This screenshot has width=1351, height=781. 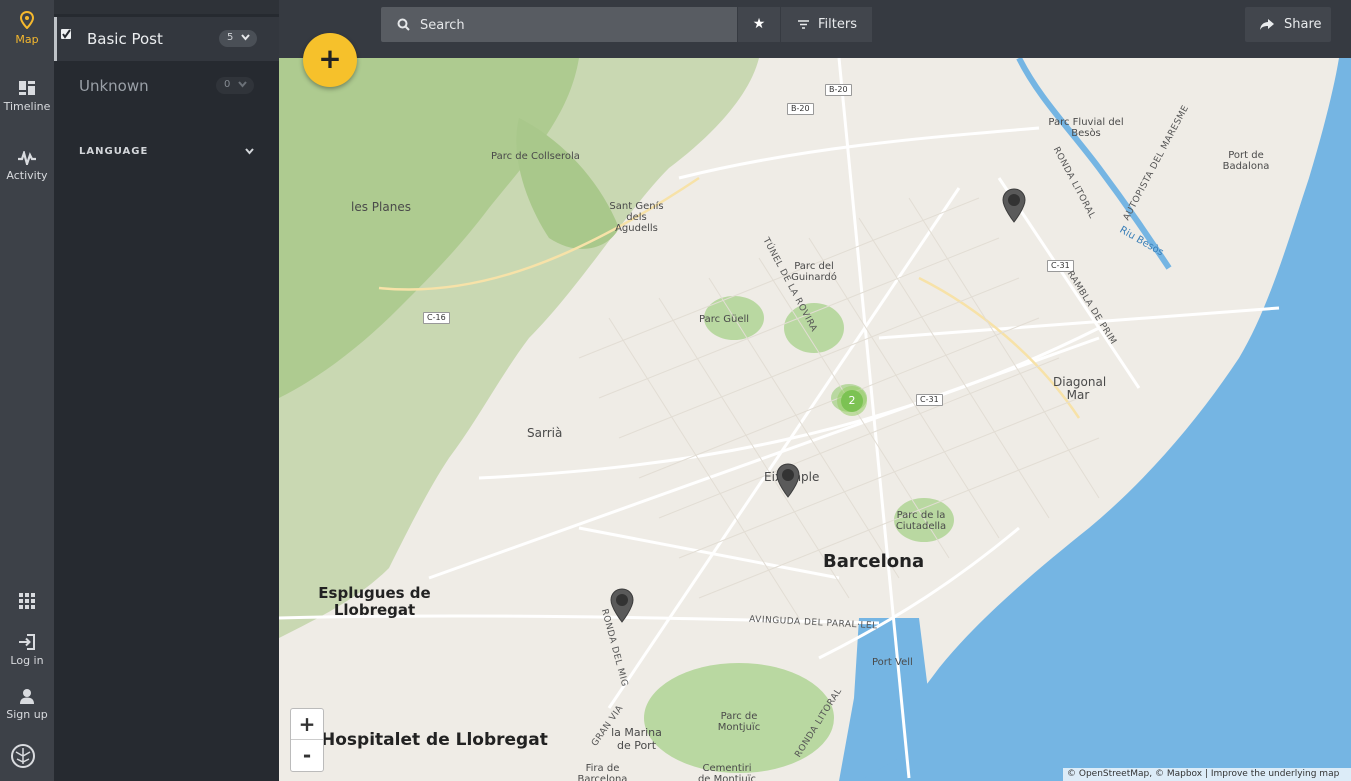 I want to click on panel-header-strip, so click(x=166, y=7).